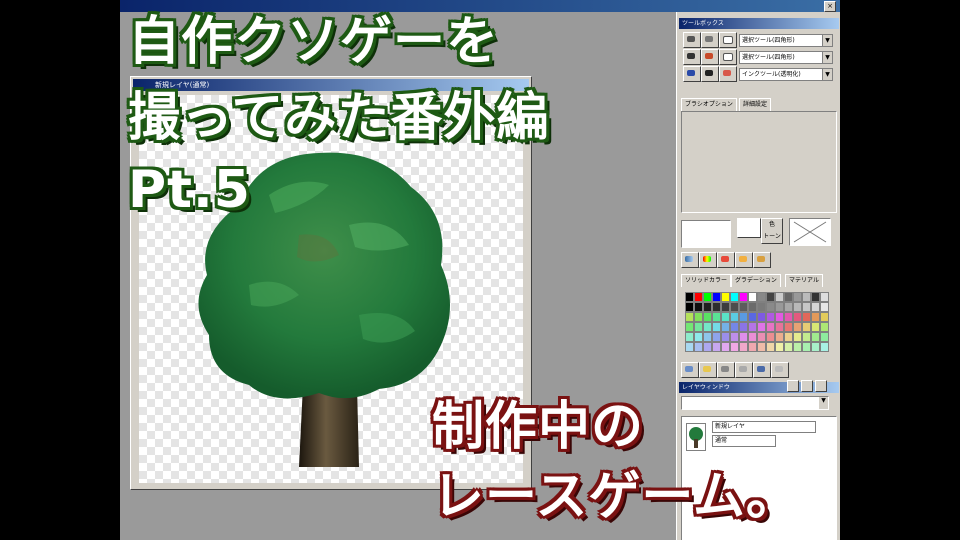 This screenshot has height=540, width=960. What do you see at coordinates (821, 386) in the screenshot?
I see `layer-settings-icon` at bounding box center [821, 386].